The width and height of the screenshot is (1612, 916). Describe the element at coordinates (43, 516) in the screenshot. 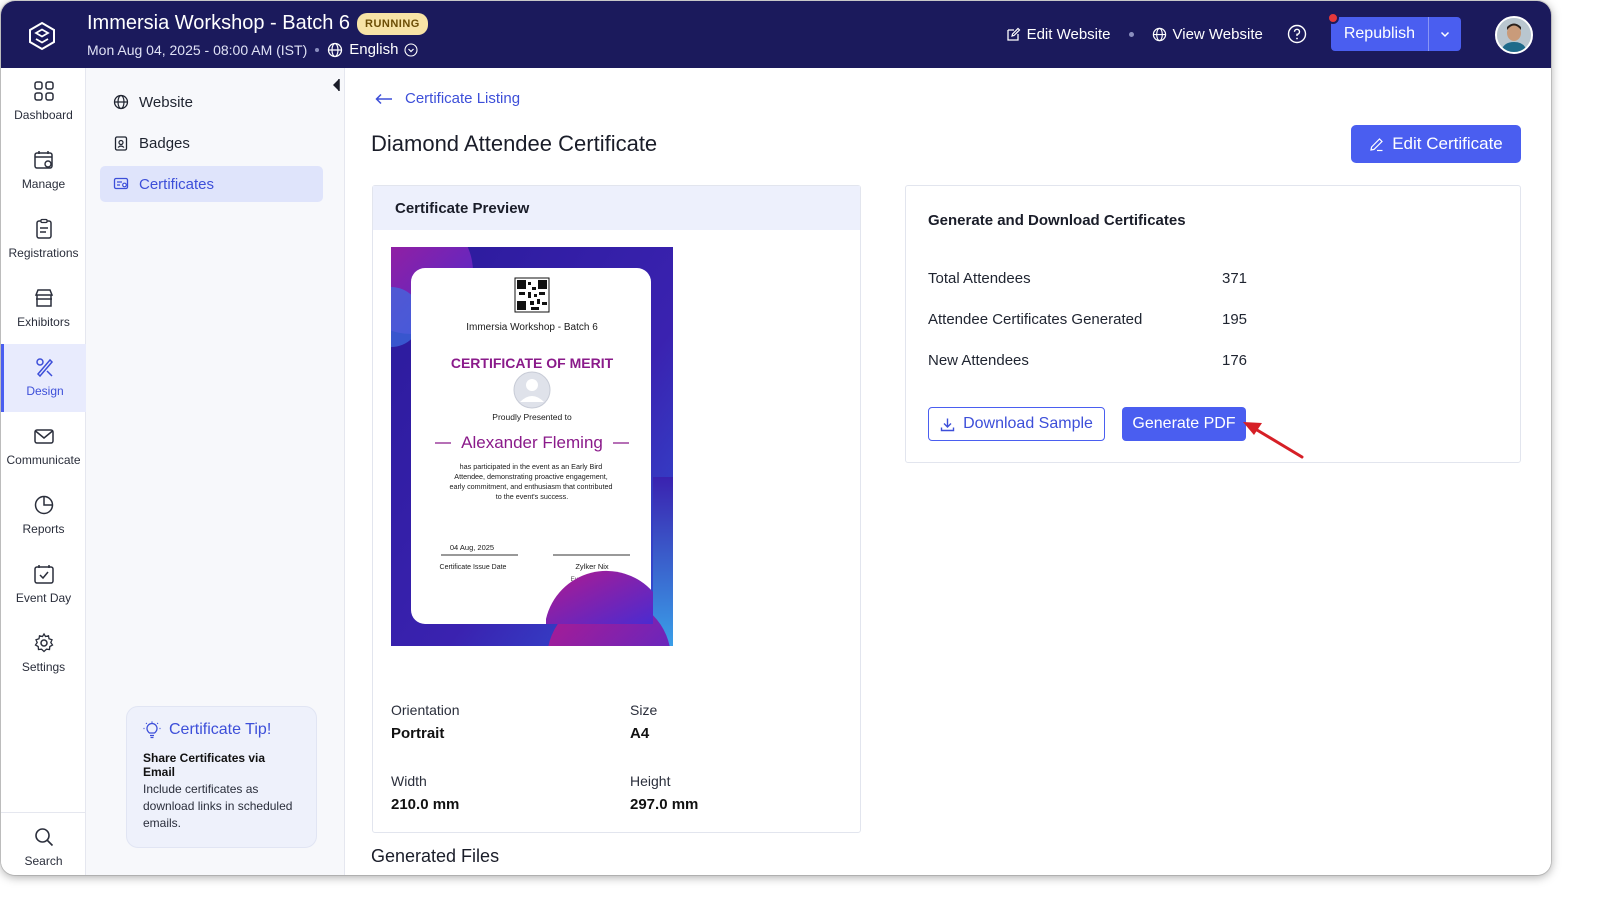

I see `nav-reports: Reports` at that location.